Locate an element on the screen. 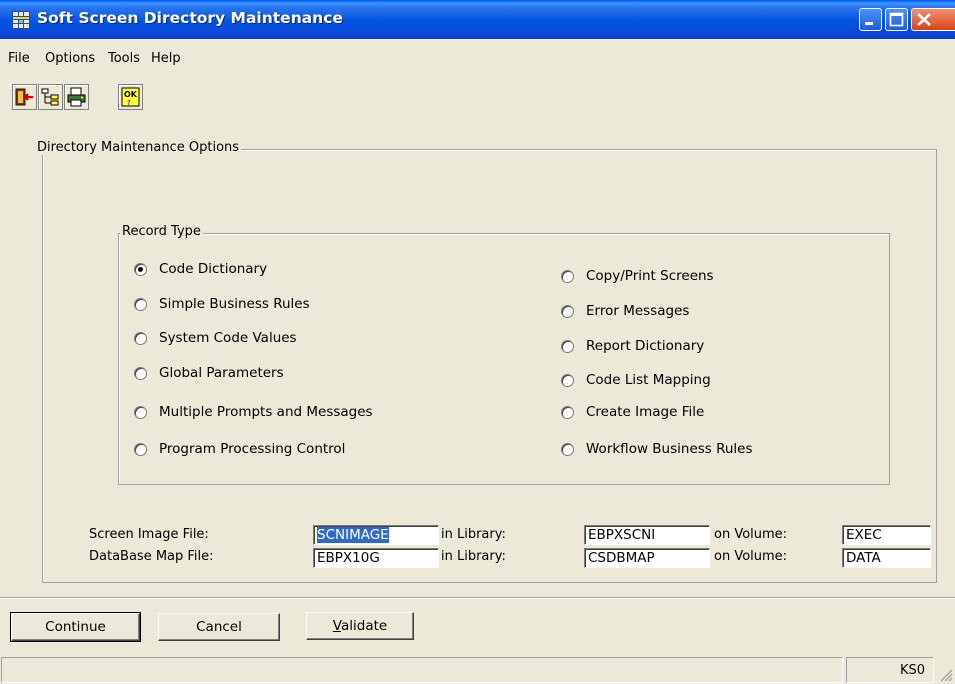  validate-button: Validate is located at coordinates (360, 626).